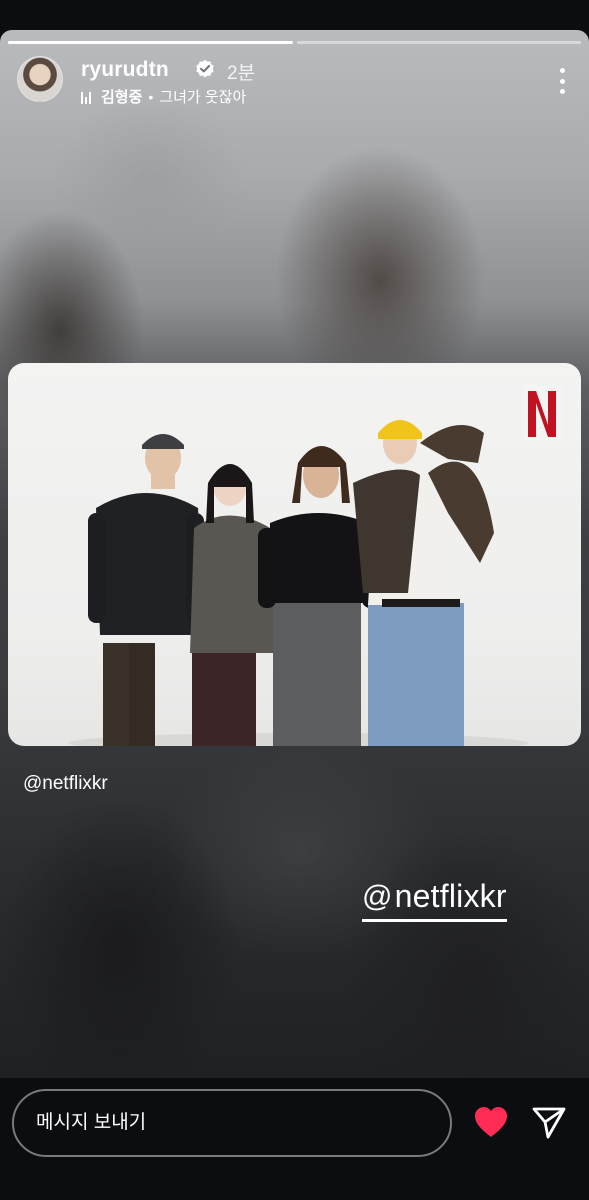  I want to click on mention-sticker-label: netflixkr, so click(450, 896).